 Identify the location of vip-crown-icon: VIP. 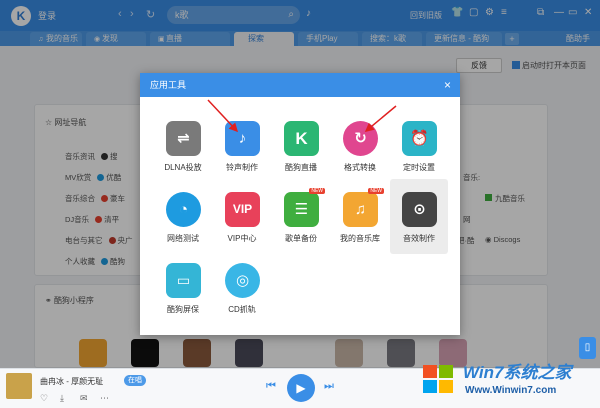
(242, 209).